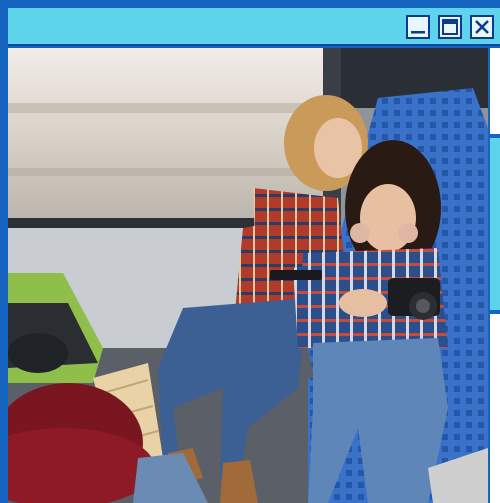 This screenshot has width=500, height=503. I want to click on close-icon, so click(482, 27).